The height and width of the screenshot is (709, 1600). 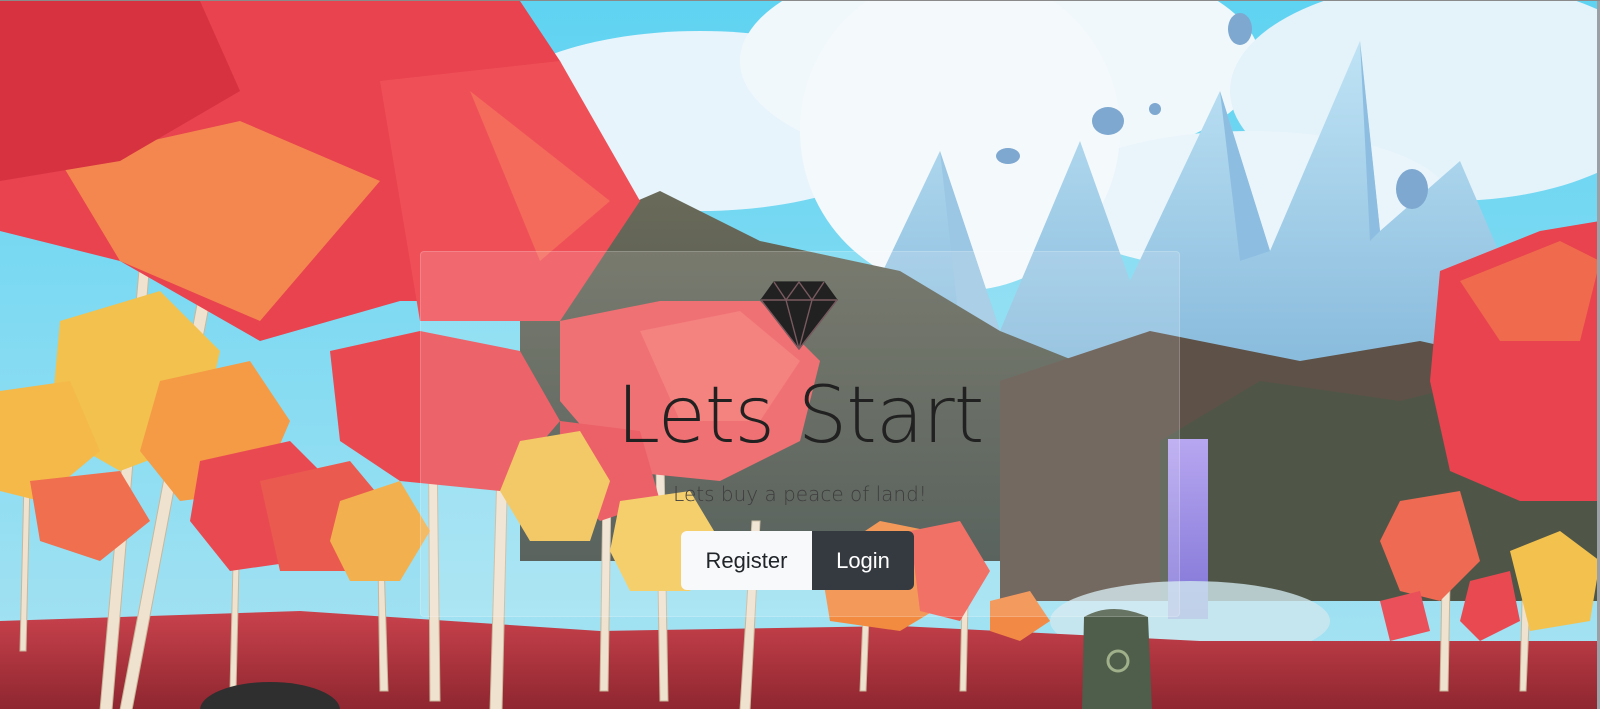 What do you see at coordinates (799, 314) in the screenshot?
I see `diamond-icon` at bounding box center [799, 314].